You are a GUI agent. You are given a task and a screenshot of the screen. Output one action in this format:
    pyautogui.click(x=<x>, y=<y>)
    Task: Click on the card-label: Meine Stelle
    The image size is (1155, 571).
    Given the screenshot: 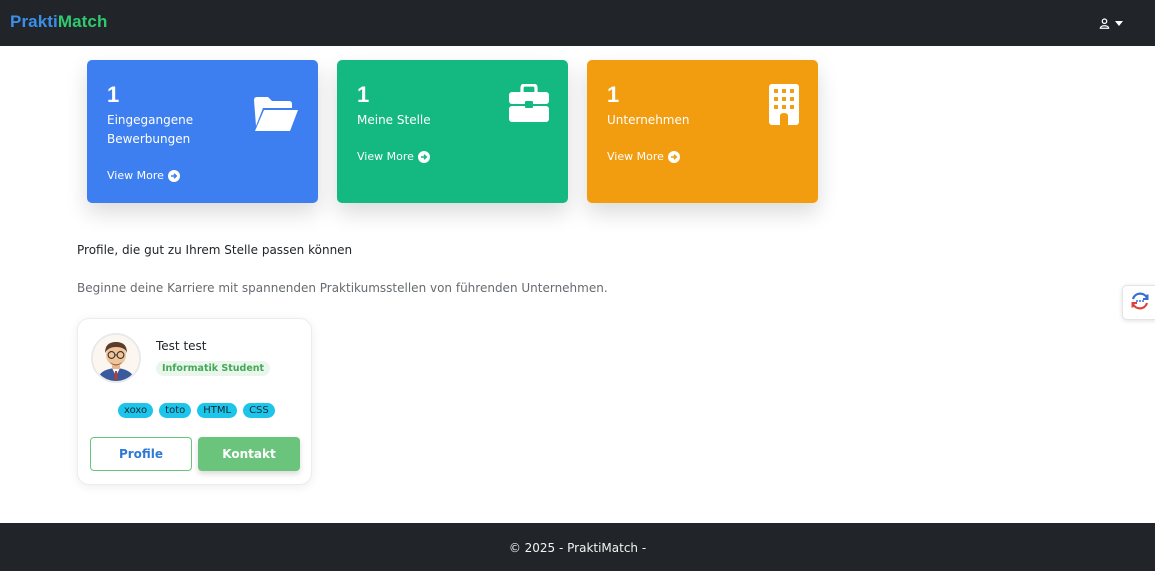 What is the action you would take?
    pyautogui.click(x=394, y=120)
    